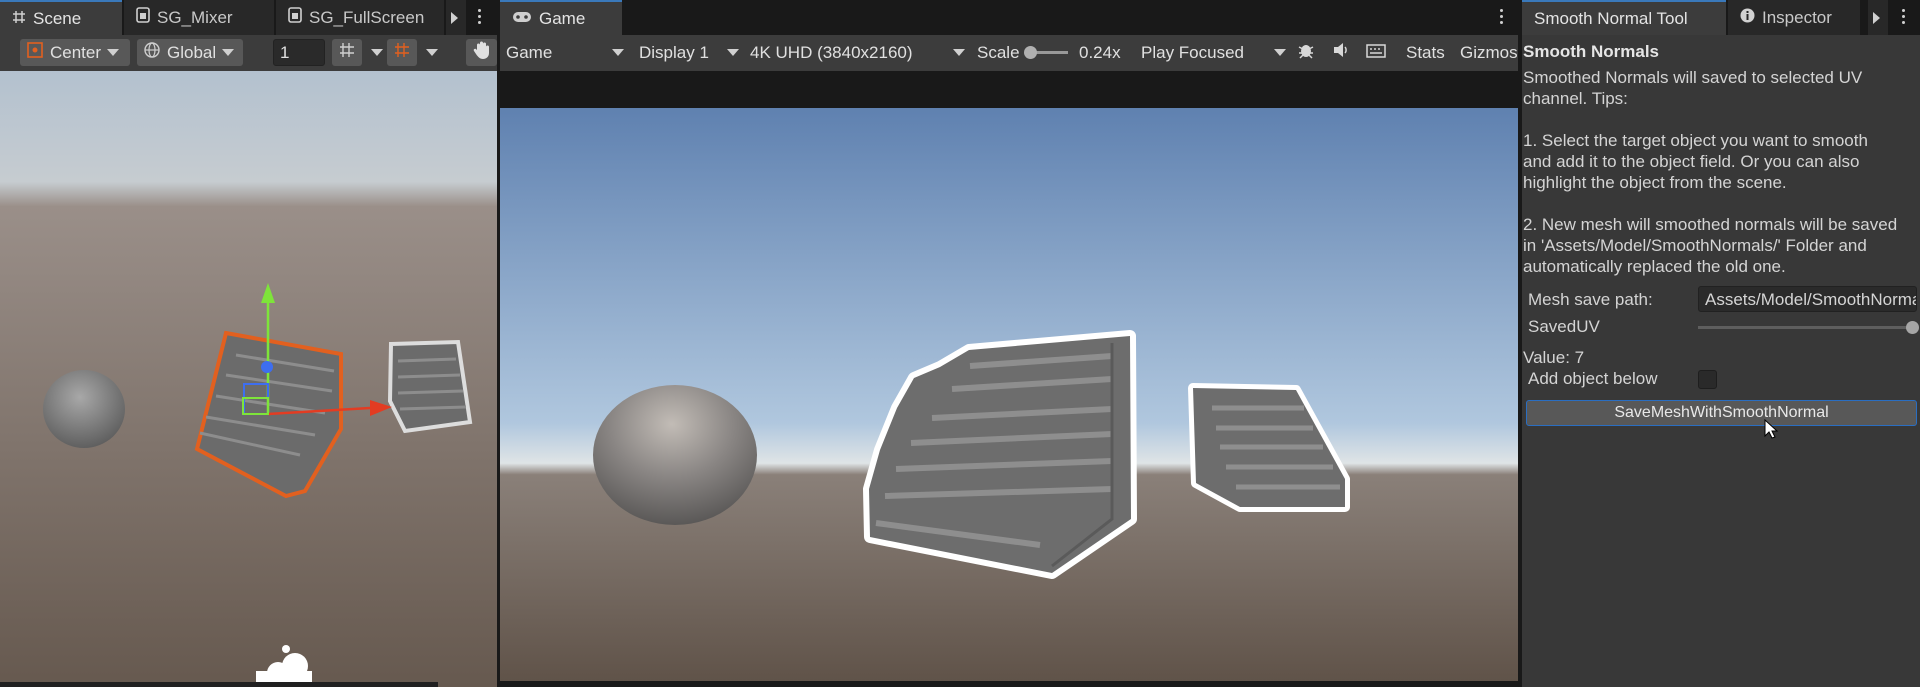  What do you see at coordinates (1707, 379) in the screenshot?
I see `add-object-below-checkbox` at bounding box center [1707, 379].